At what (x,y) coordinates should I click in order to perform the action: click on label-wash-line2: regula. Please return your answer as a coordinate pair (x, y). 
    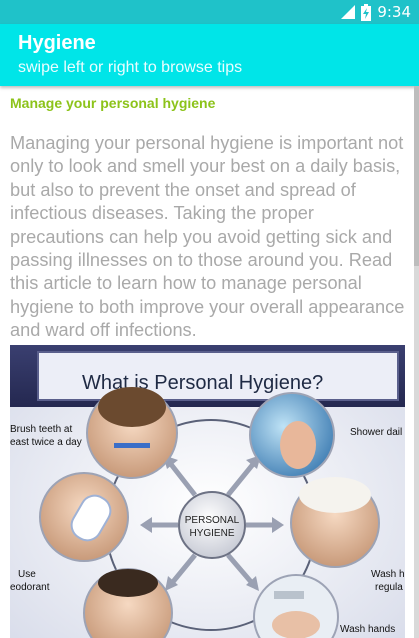
    Looking at the image, I should click on (389, 587).